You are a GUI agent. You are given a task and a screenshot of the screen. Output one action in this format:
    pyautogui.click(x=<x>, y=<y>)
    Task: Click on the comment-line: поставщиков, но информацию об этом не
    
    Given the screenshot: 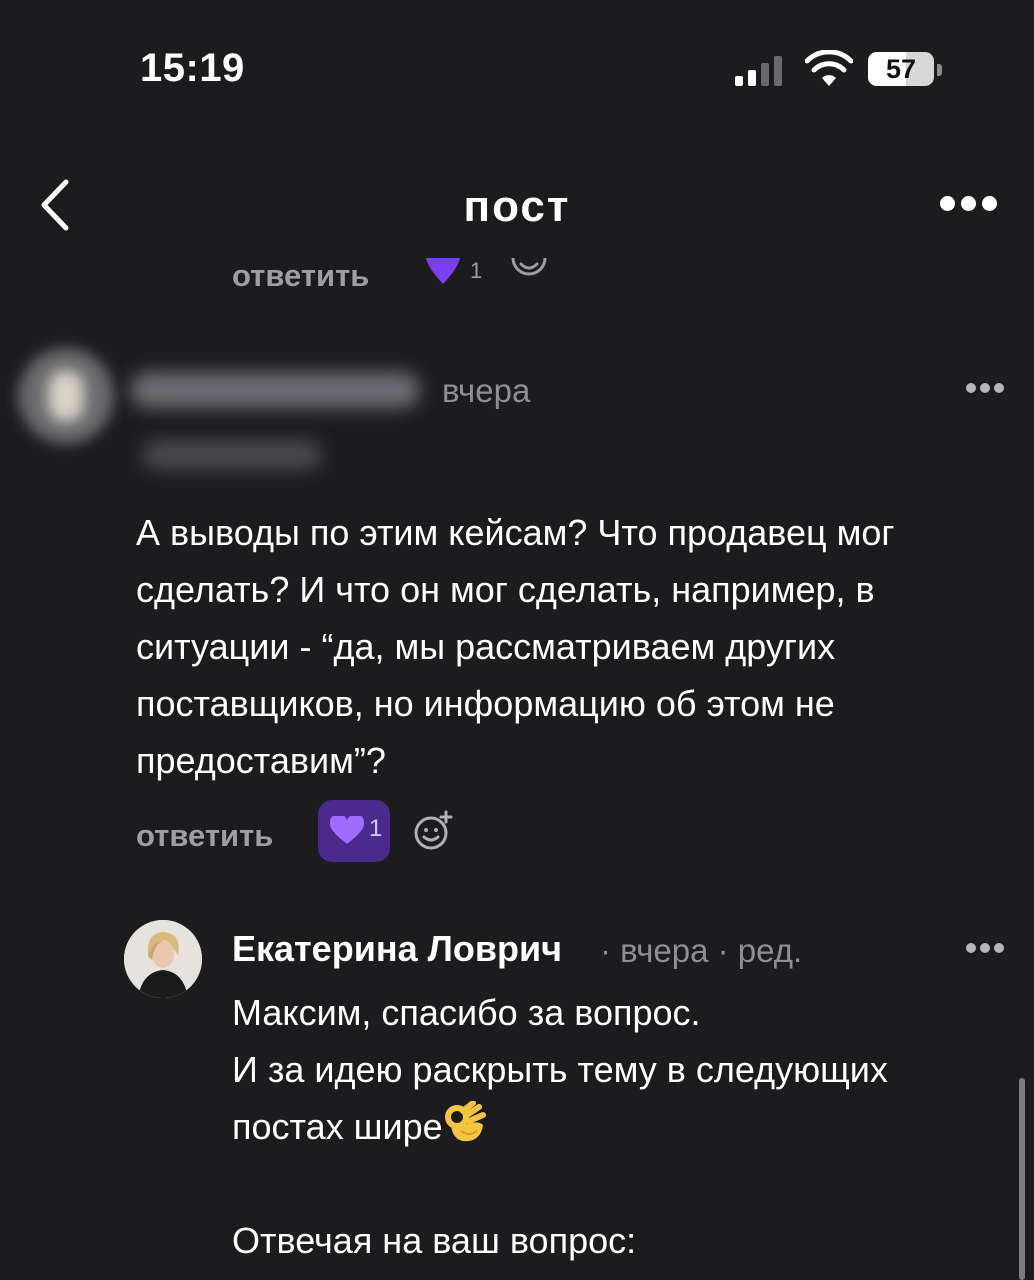 What is the action you would take?
    pyautogui.click(x=485, y=703)
    